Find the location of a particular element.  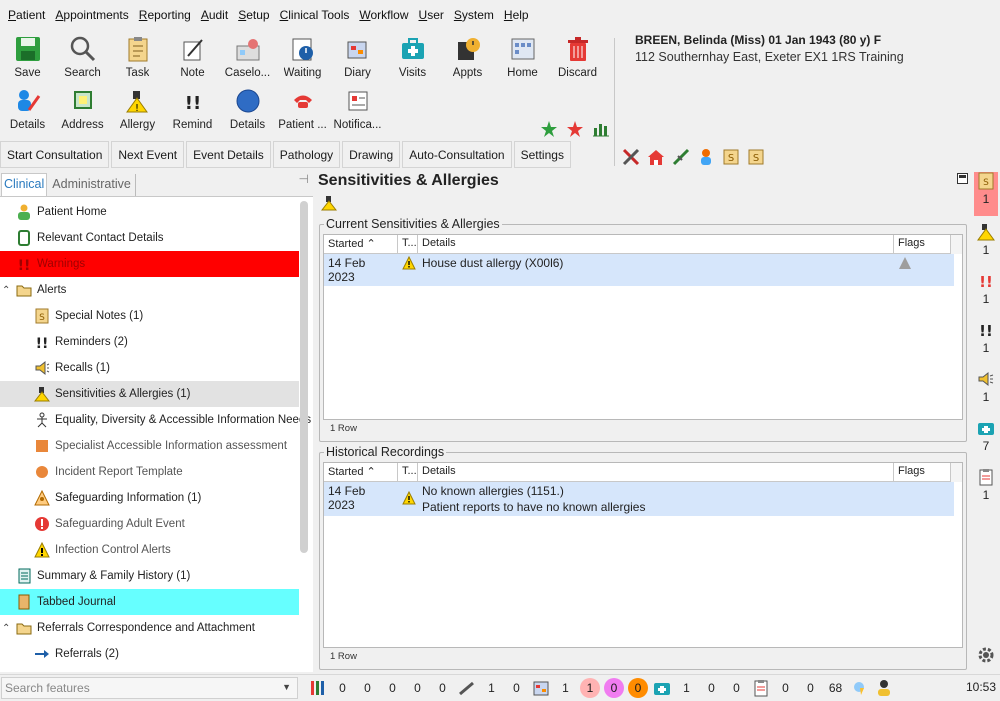

settings-gear-icon is located at coordinates (986, 656).